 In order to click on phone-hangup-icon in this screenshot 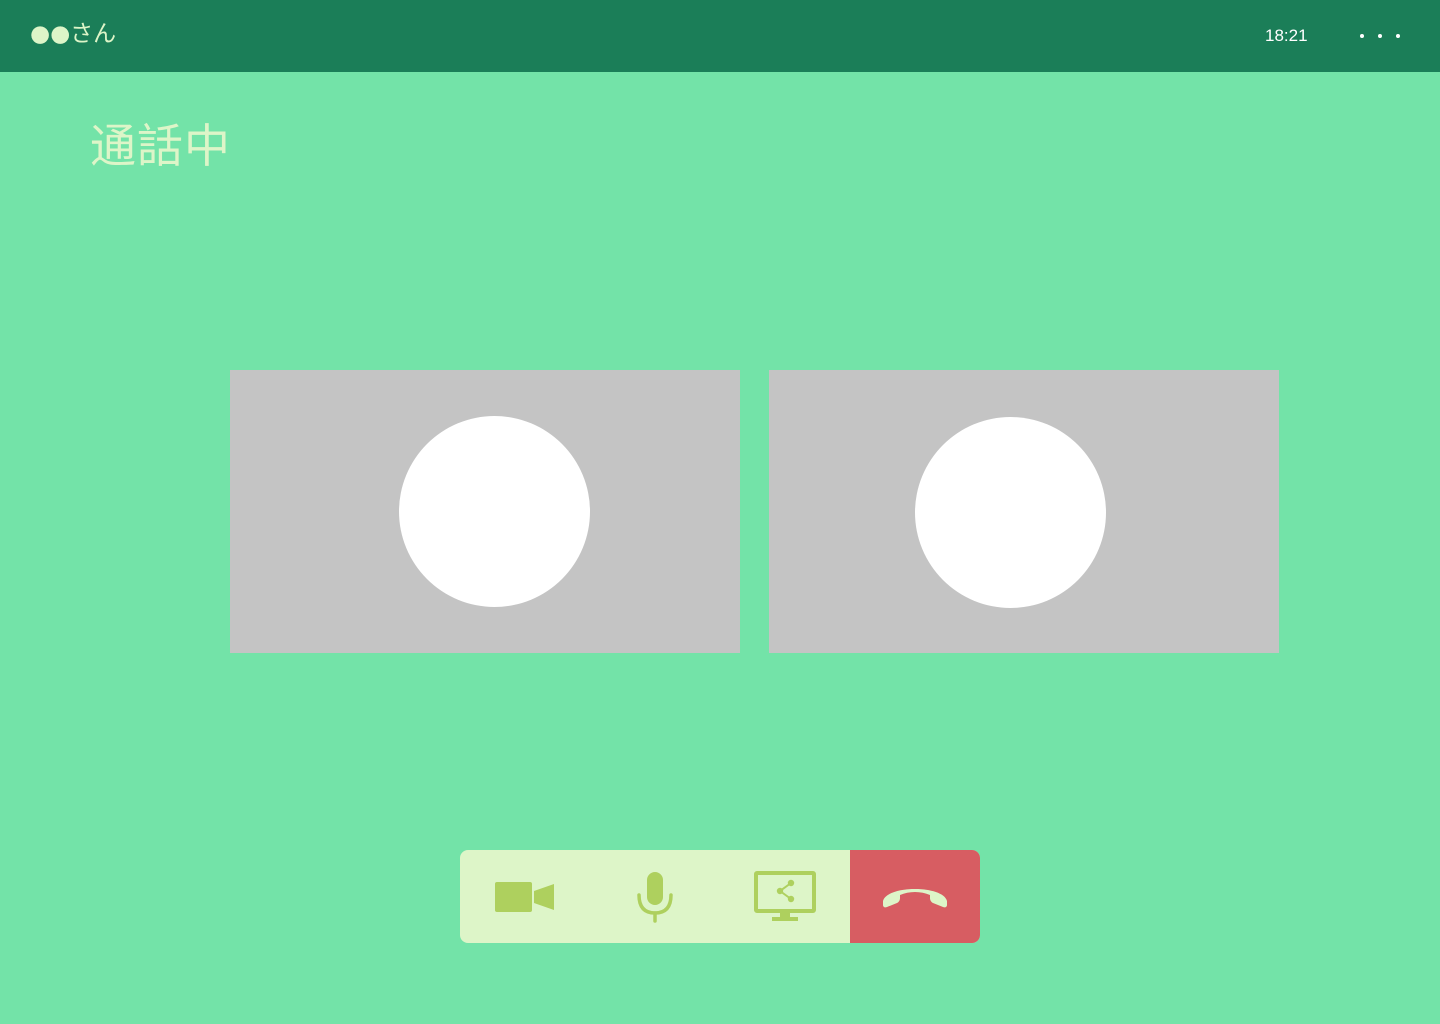, I will do `click(915, 897)`.